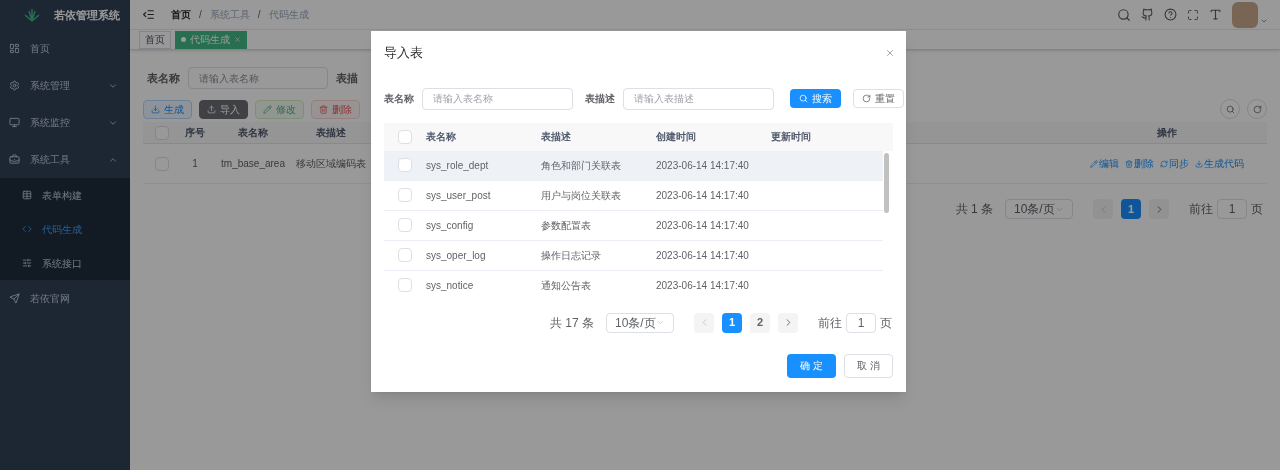  I want to click on table-cell-text: 角色和部门关联表, so click(581, 165).